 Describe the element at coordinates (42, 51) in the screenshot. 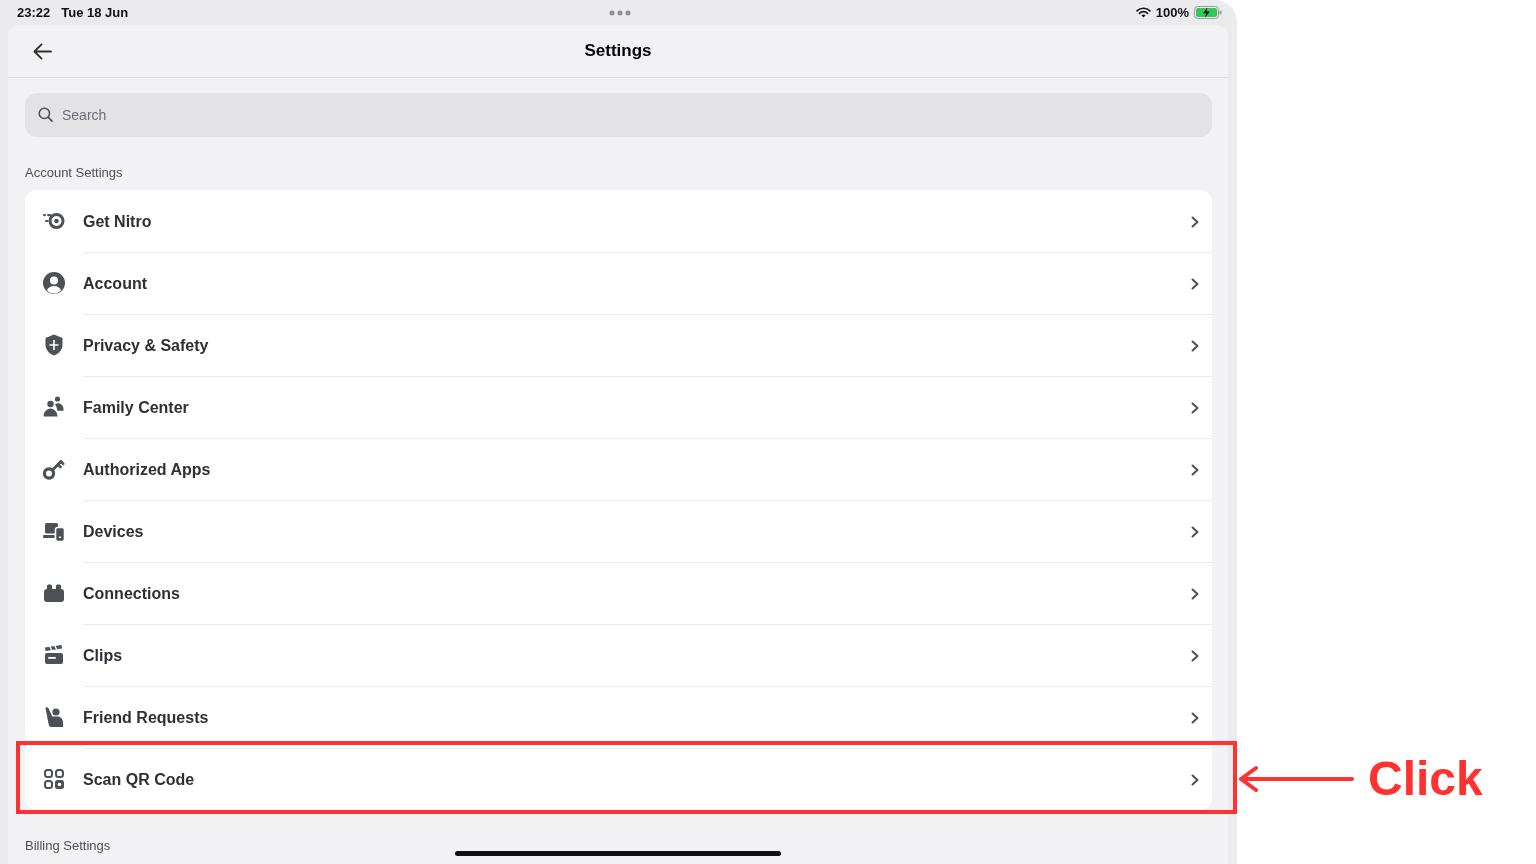

I see `back-arrow-icon` at that location.